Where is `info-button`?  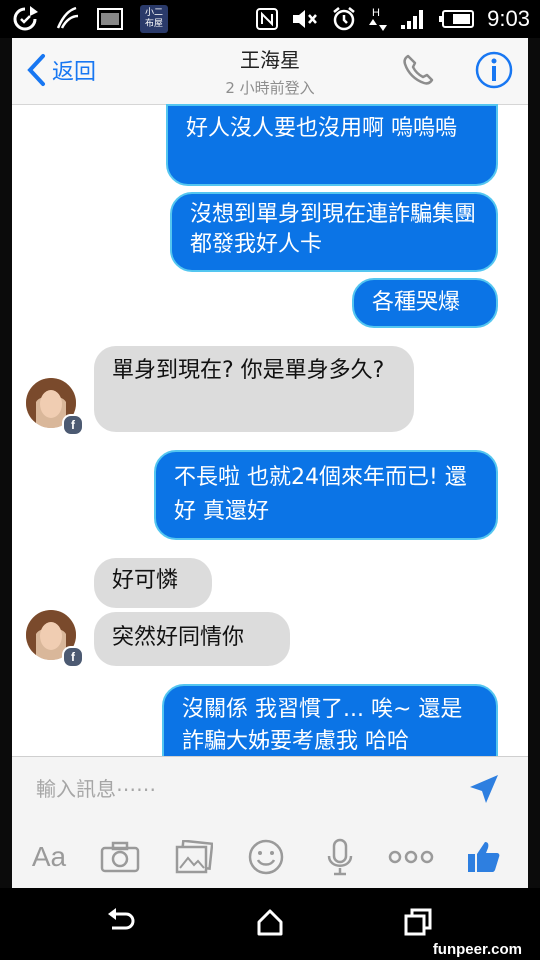
info-button is located at coordinates (494, 72).